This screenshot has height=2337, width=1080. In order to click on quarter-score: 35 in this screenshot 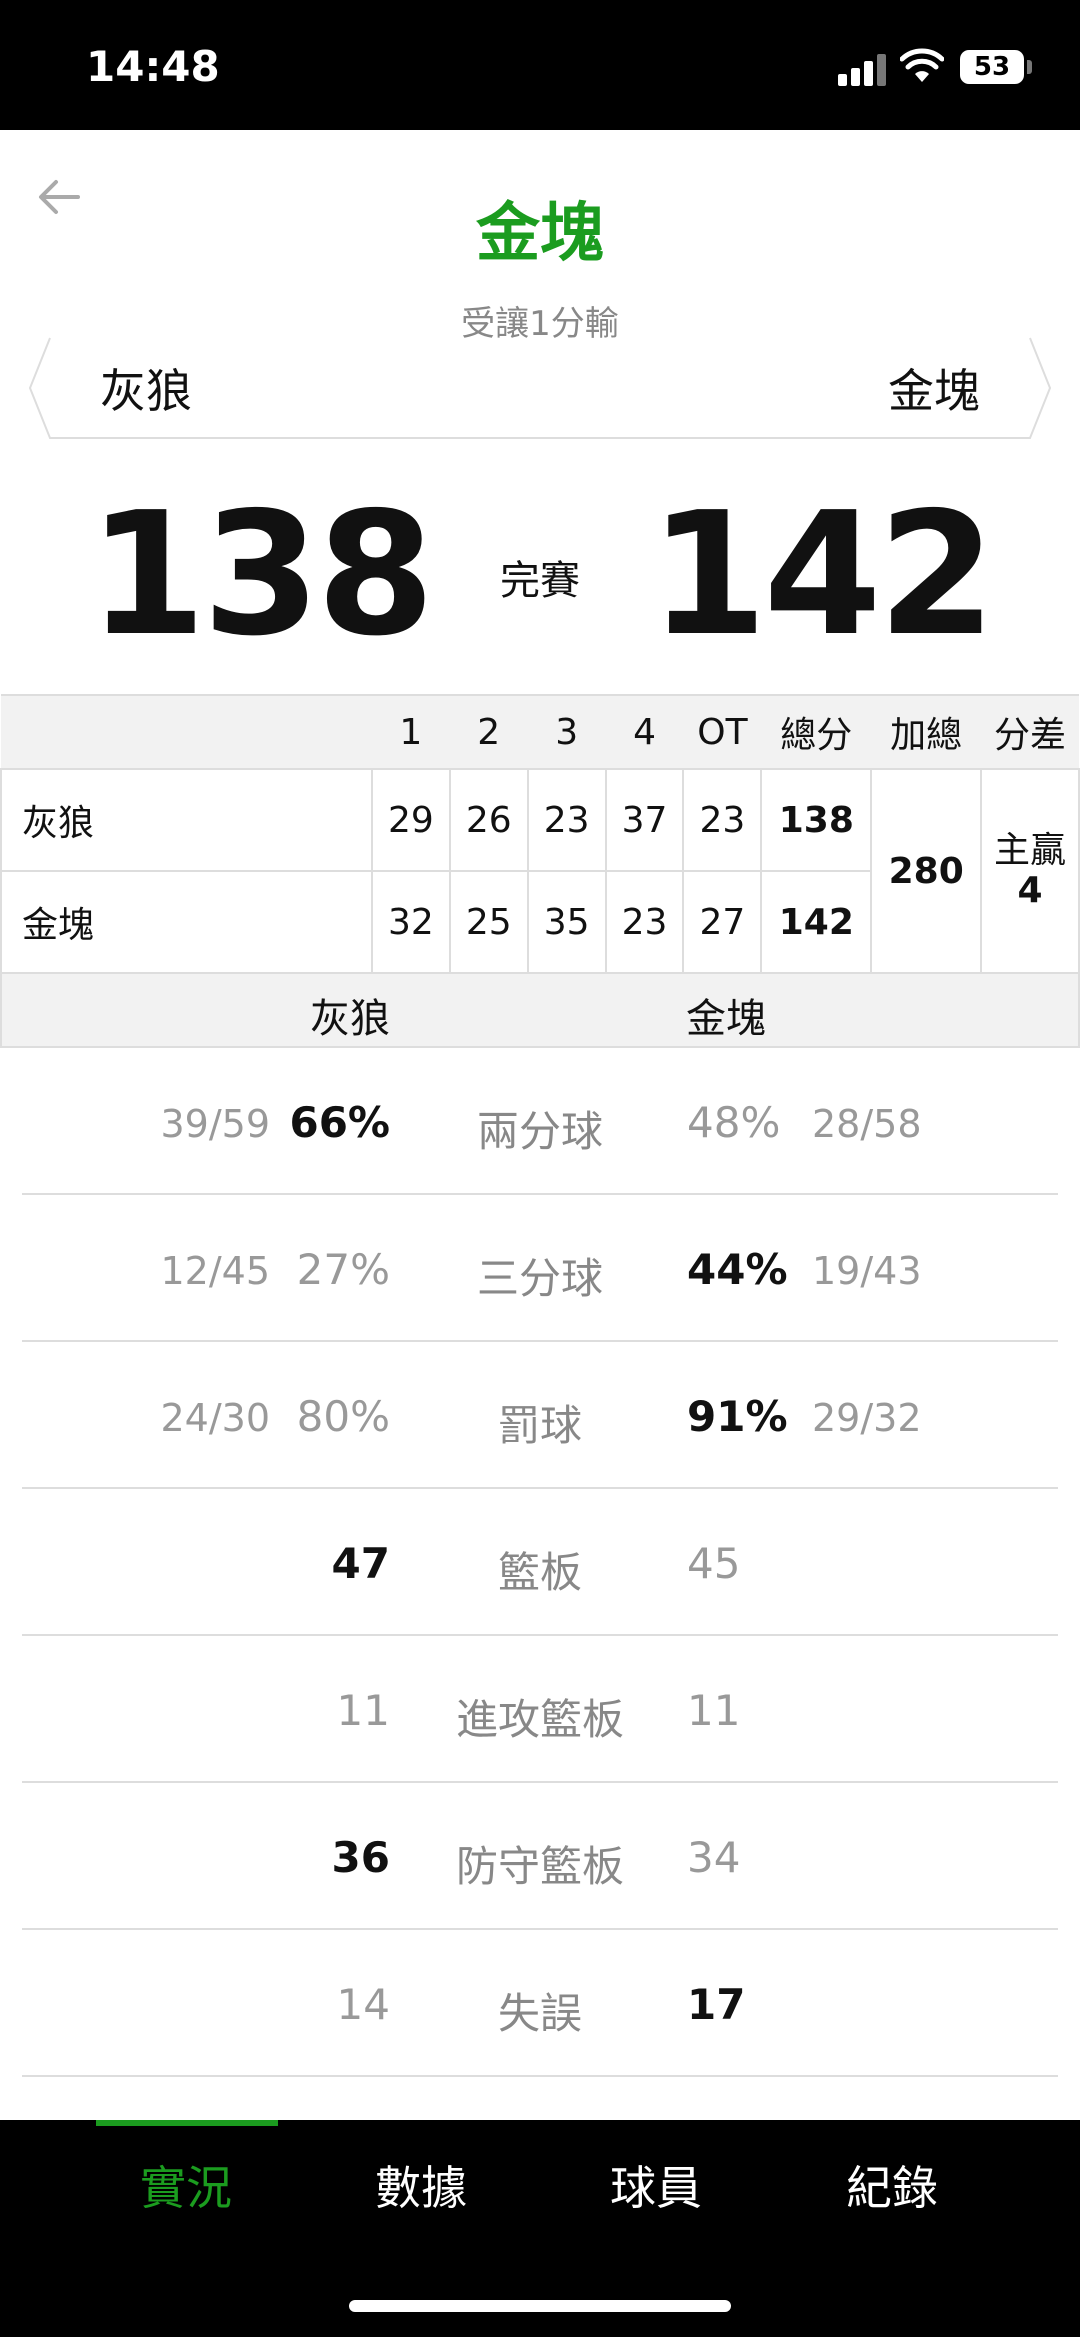, I will do `click(566, 922)`.